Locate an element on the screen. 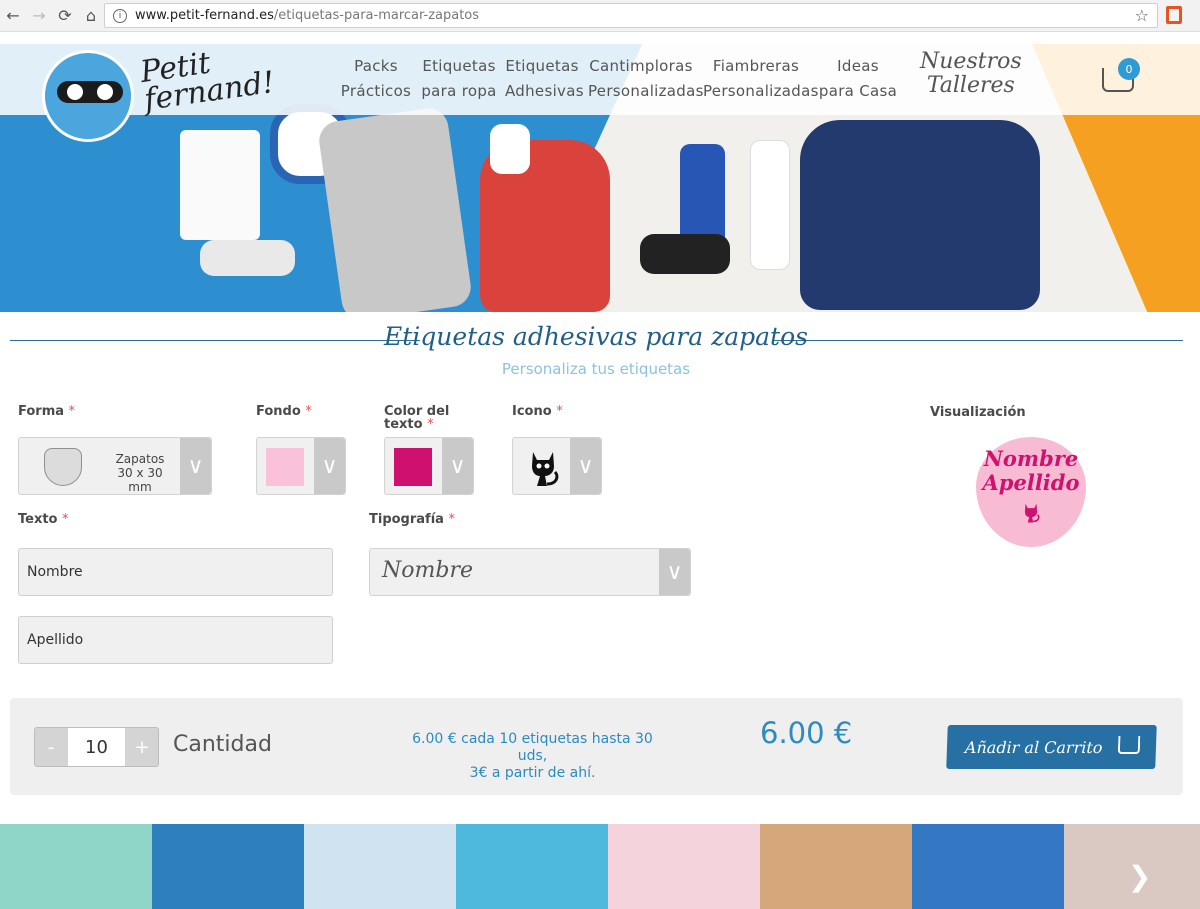 The image size is (1200, 909). color-texto-select: ∨ is located at coordinates (429, 466).